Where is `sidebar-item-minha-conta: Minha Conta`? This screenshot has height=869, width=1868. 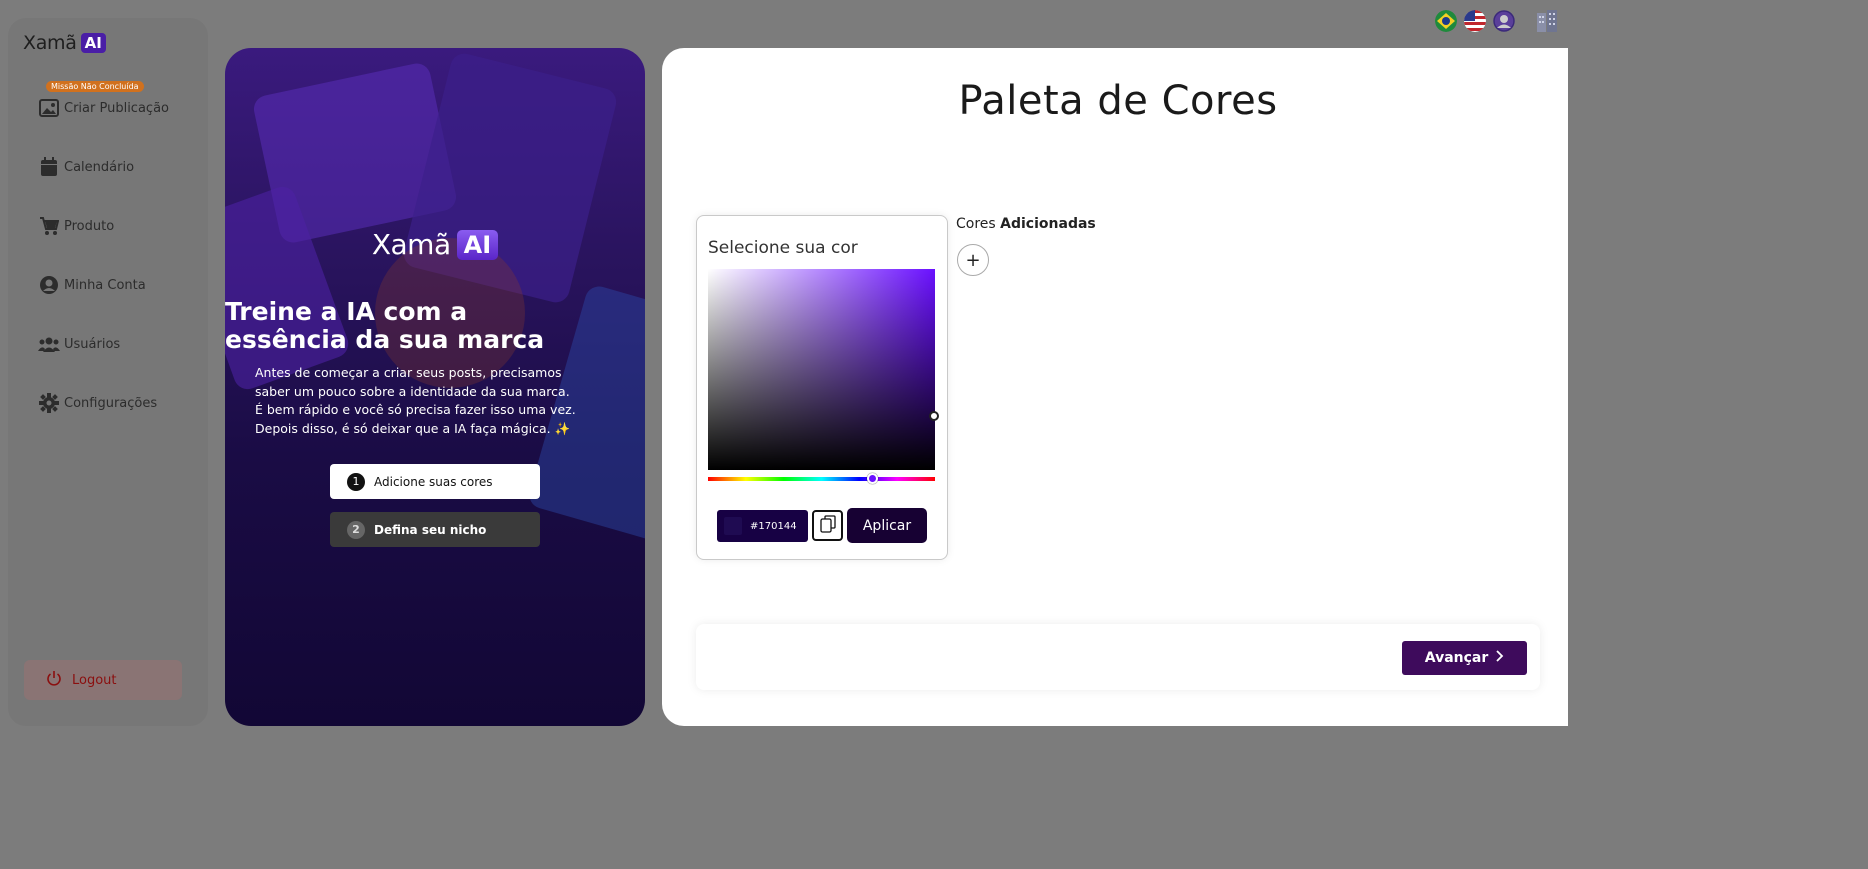 sidebar-item-minha-conta: Minha Conta is located at coordinates (92, 285).